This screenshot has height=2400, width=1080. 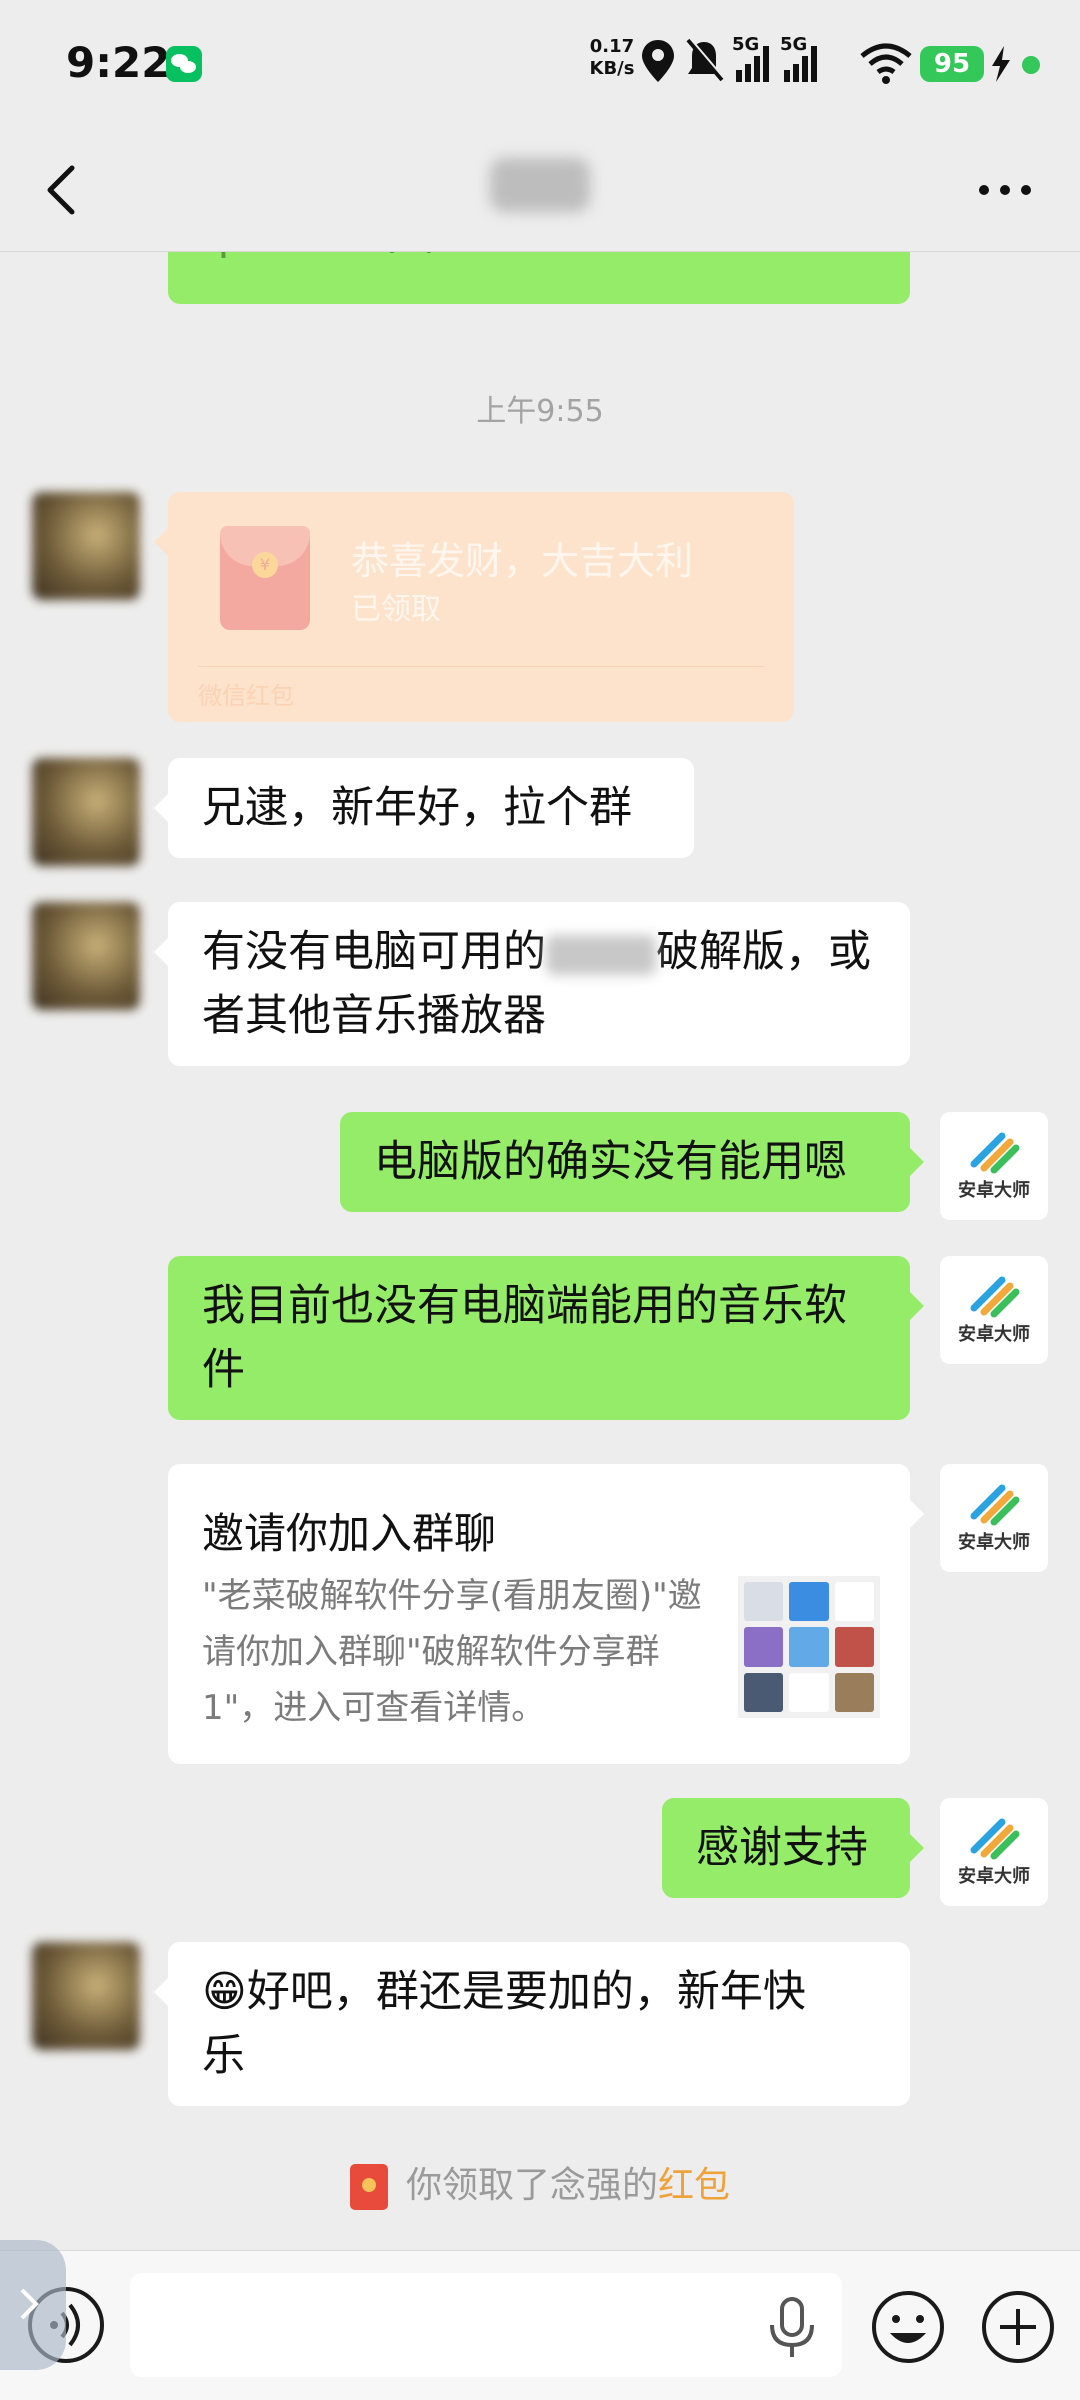 I want to click on message-bubble-self: 感谢支持, so click(x=793, y=1848).